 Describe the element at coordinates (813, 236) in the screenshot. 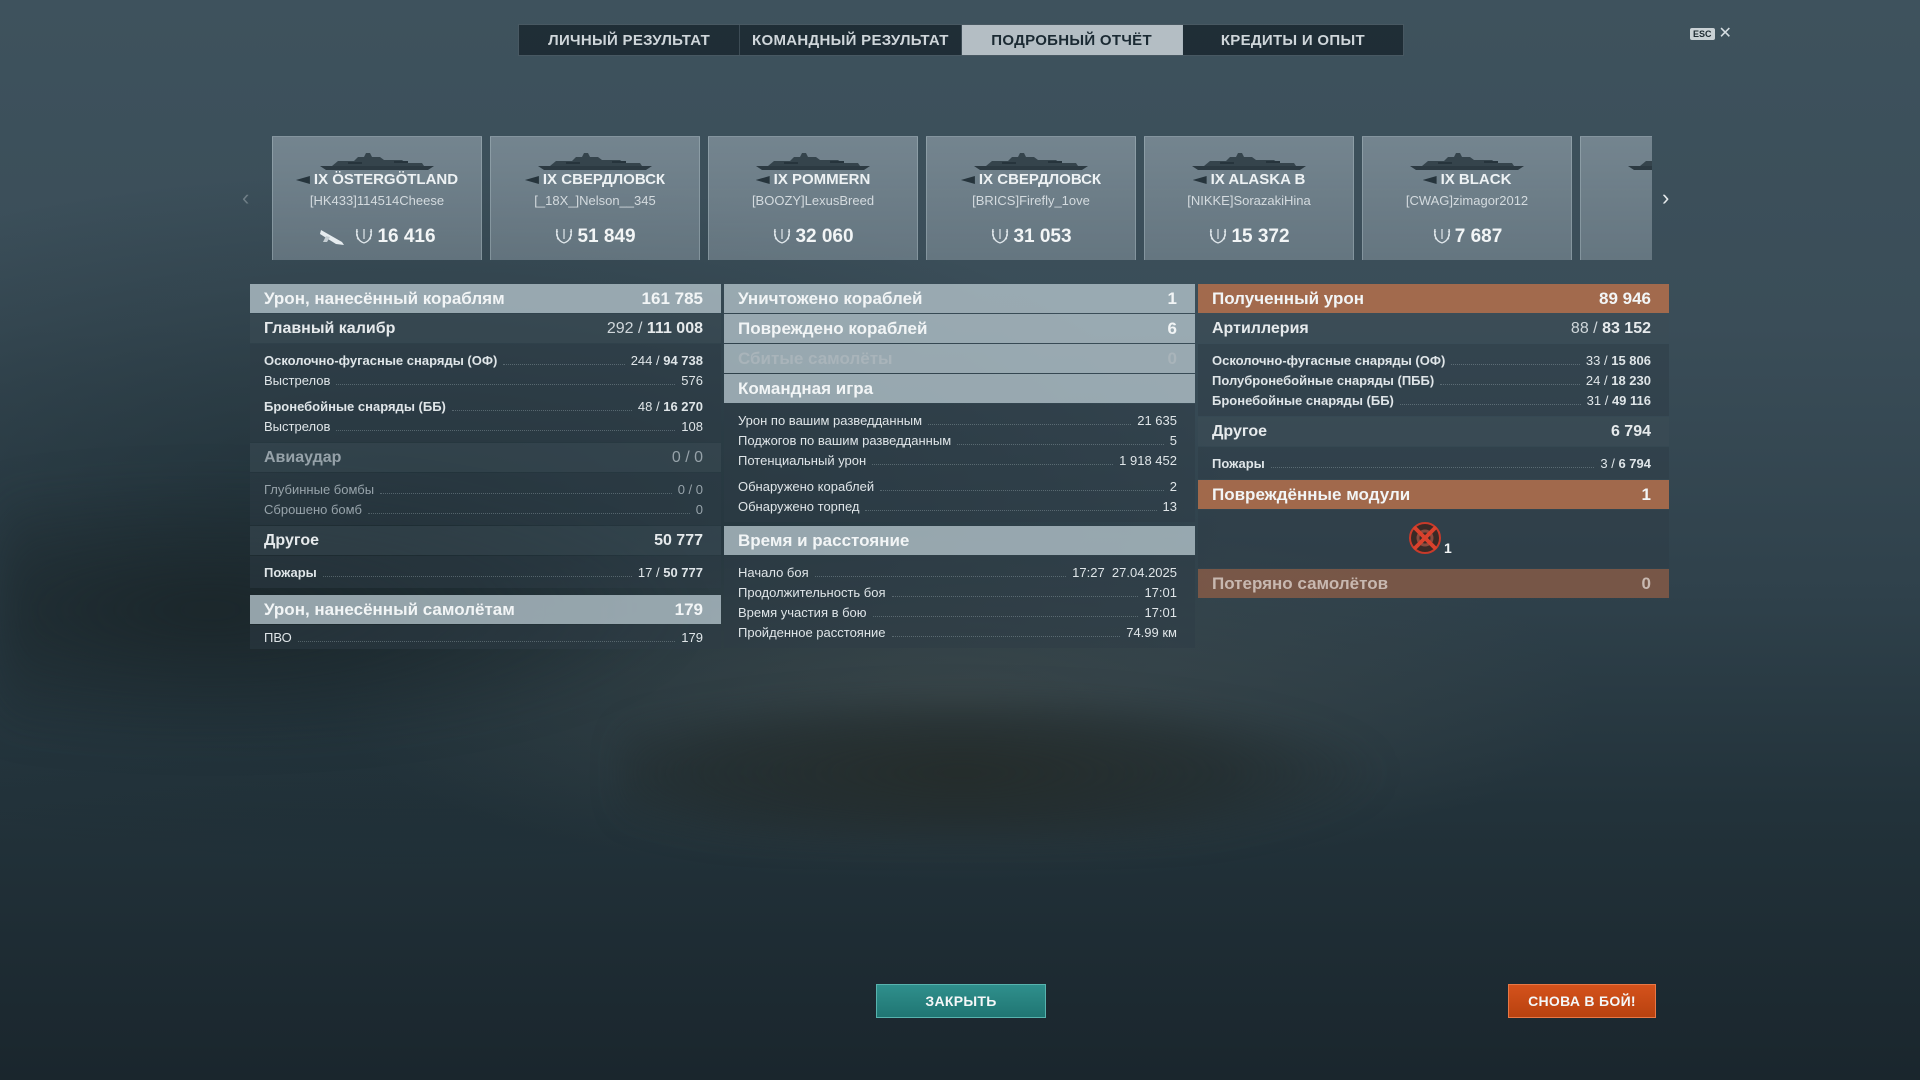

I see `ship-score: 32 060` at that location.